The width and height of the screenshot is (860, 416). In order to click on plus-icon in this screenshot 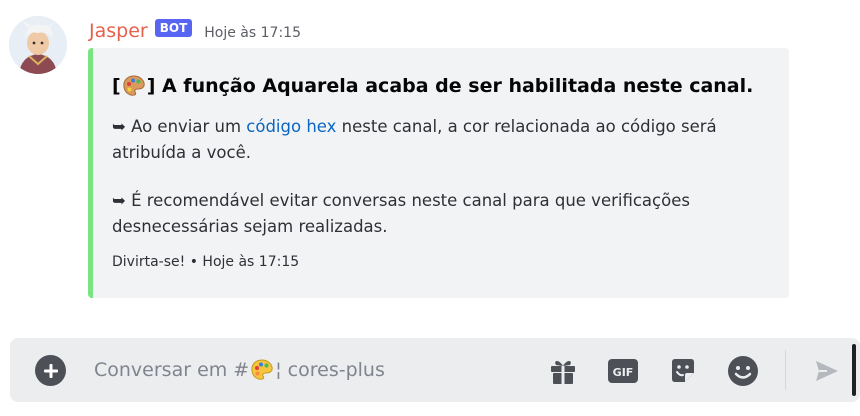, I will do `click(50, 370)`.